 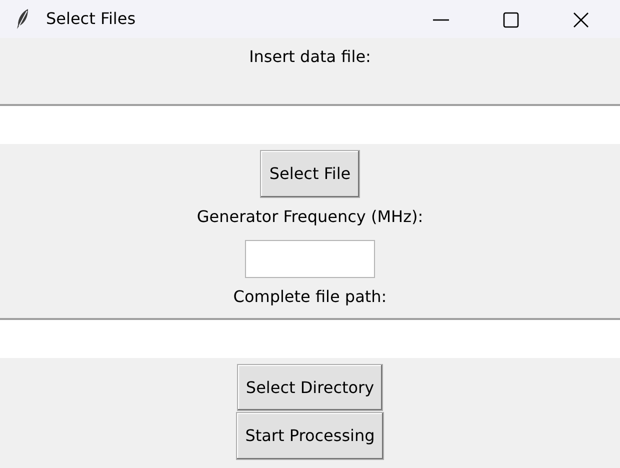 What do you see at coordinates (310, 436) in the screenshot?
I see `action-button: Start Processing` at bounding box center [310, 436].